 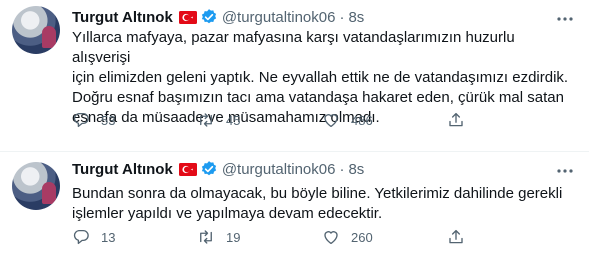 I want to click on like-button: 260, so click(x=347, y=237).